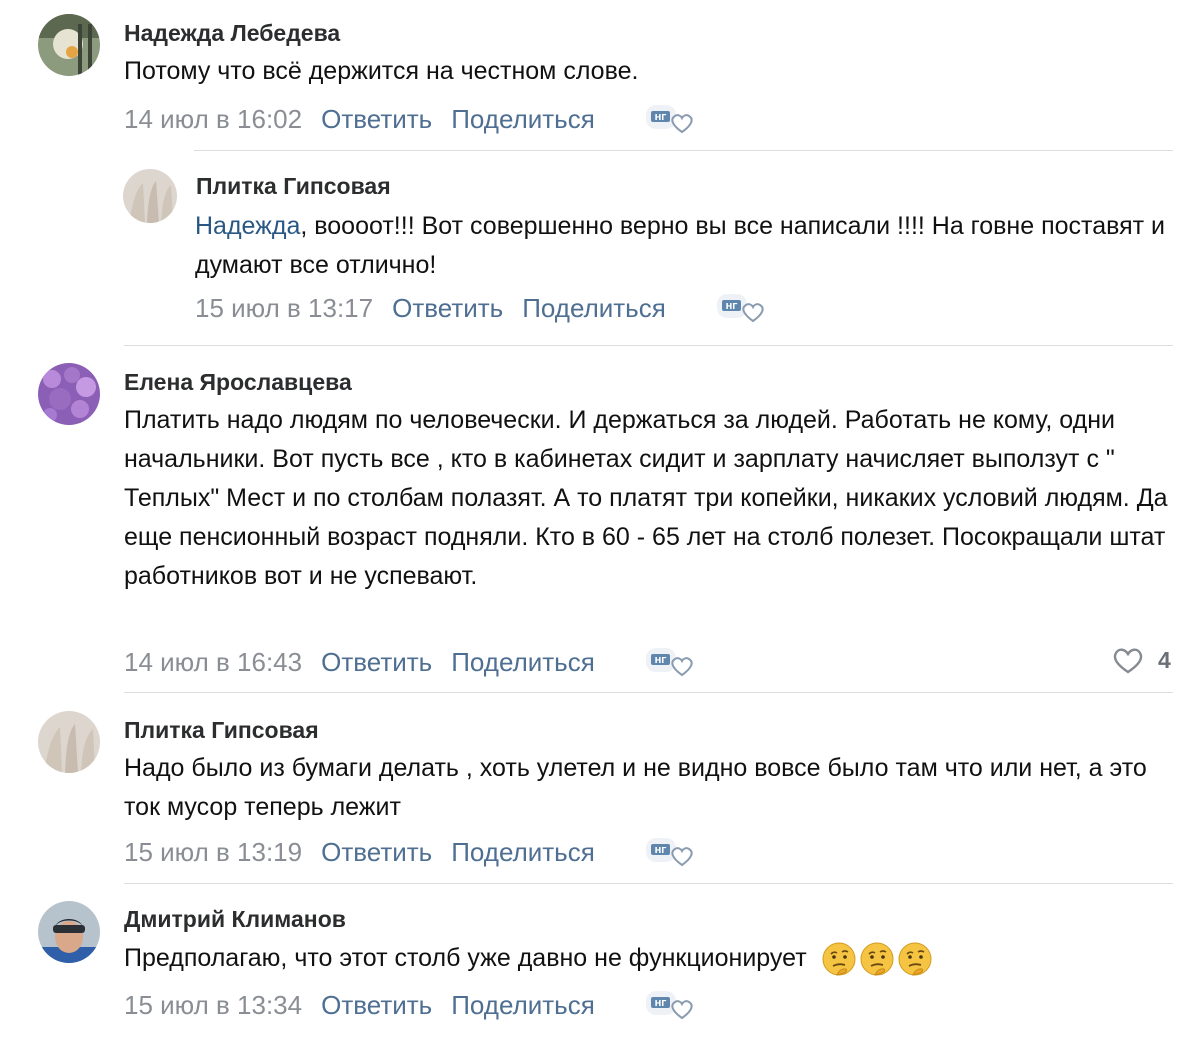 The height and width of the screenshot is (1048, 1200). Describe the element at coordinates (213, 662) in the screenshot. I see `comment-date: 14 июл в 16:43` at that location.